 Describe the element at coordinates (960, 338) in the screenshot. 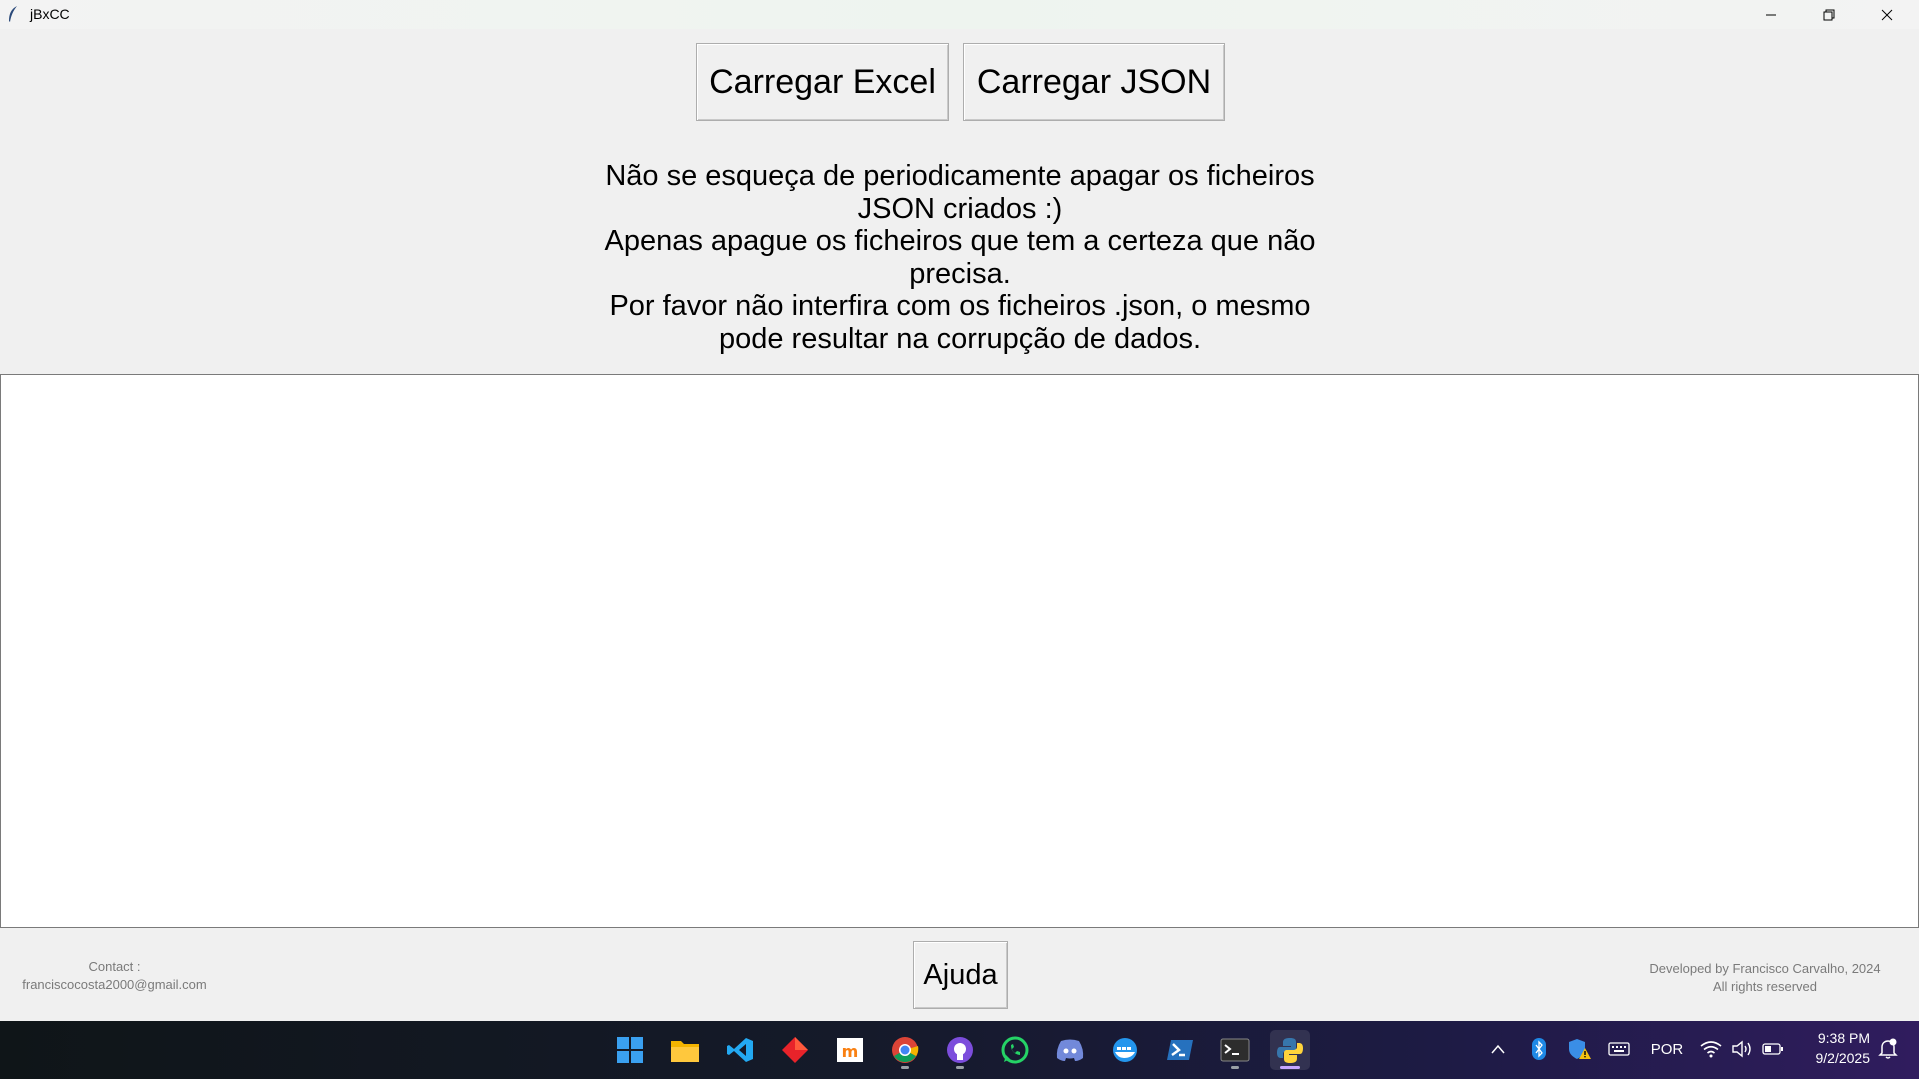

I see `notice-line: pode resultar na corrupção de dados.` at that location.